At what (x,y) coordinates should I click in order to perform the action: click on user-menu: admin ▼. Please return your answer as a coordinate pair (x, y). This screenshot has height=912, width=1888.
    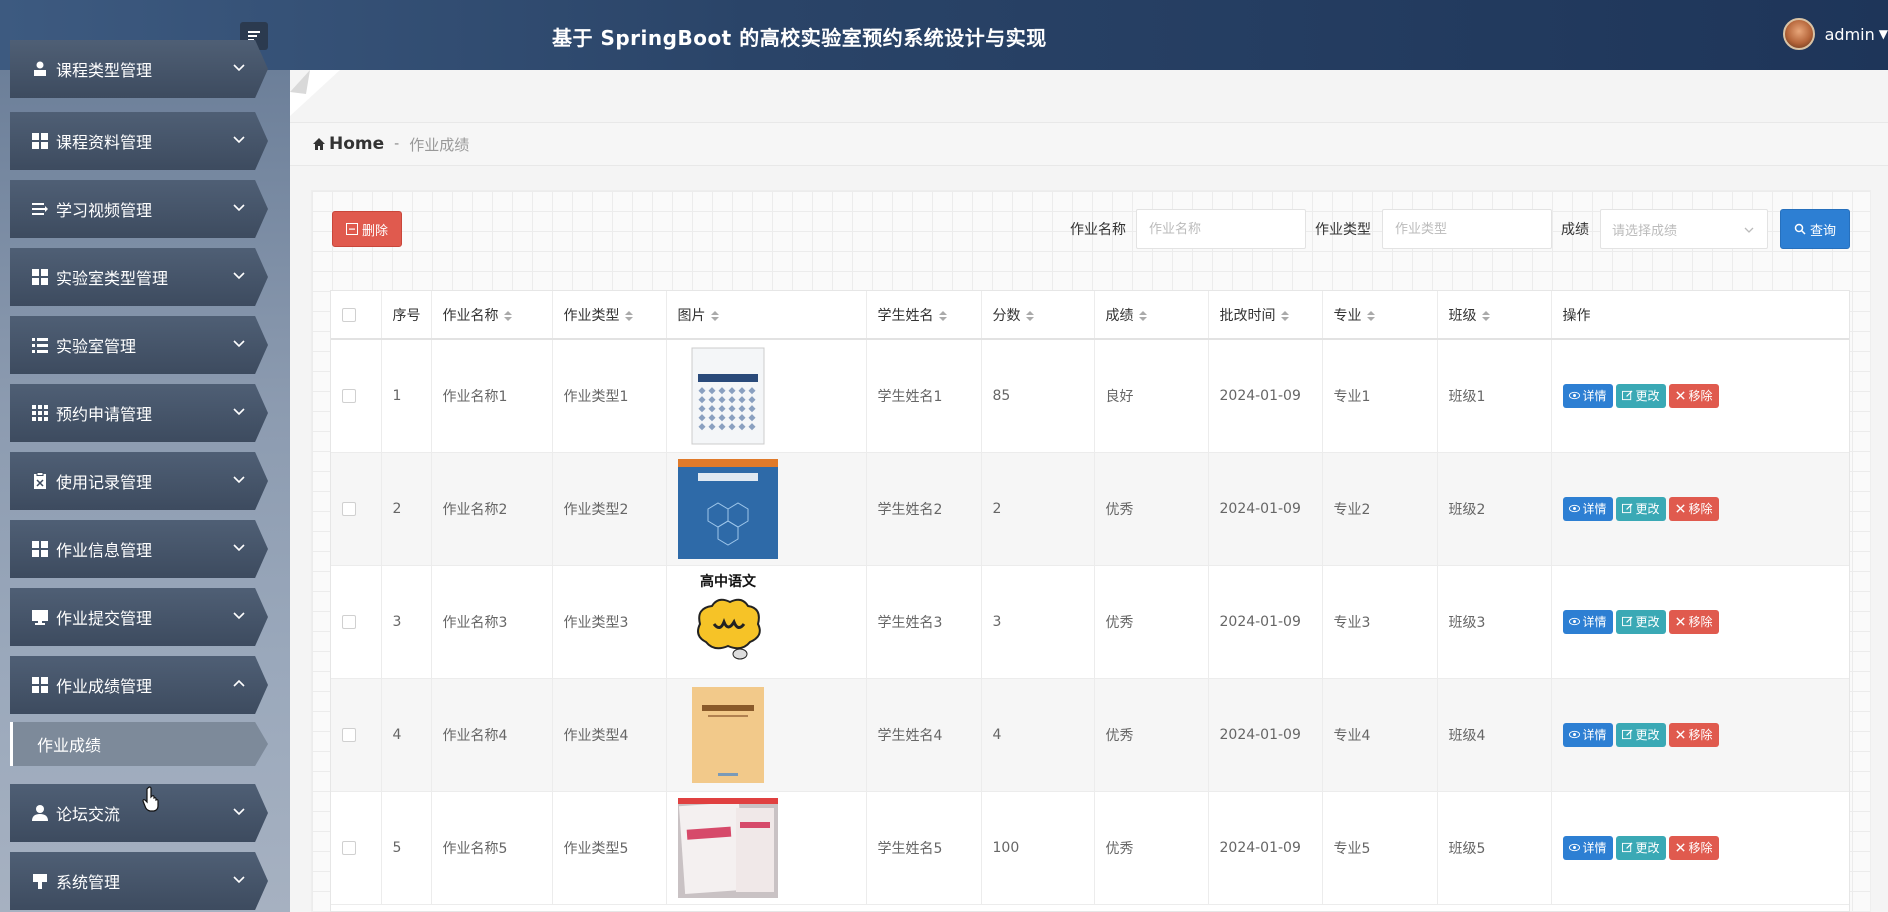
    Looking at the image, I should click on (1835, 34).